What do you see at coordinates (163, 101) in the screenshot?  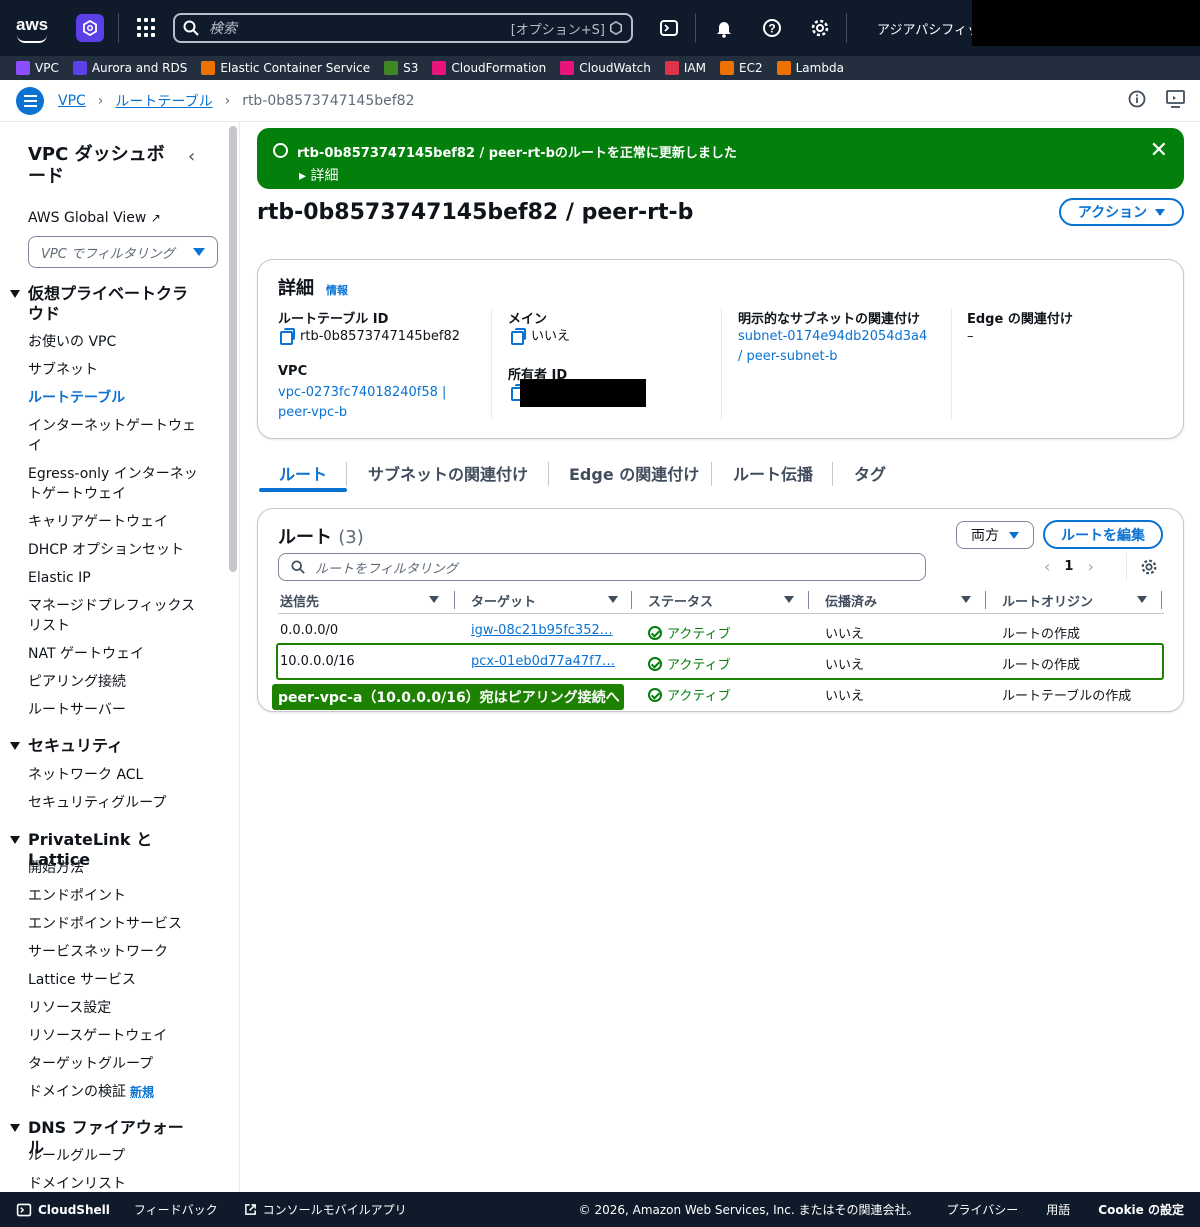 I see `breadcrumb-route-tables: ルートテーブル` at bounding box center [163, 101].